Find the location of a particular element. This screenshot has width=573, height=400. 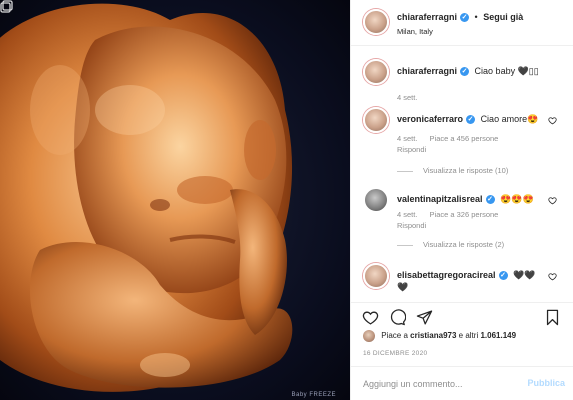

liked-by-summary: Piace a cristiana973 e altri 1.061.149 is located at coordinates (439, 336).